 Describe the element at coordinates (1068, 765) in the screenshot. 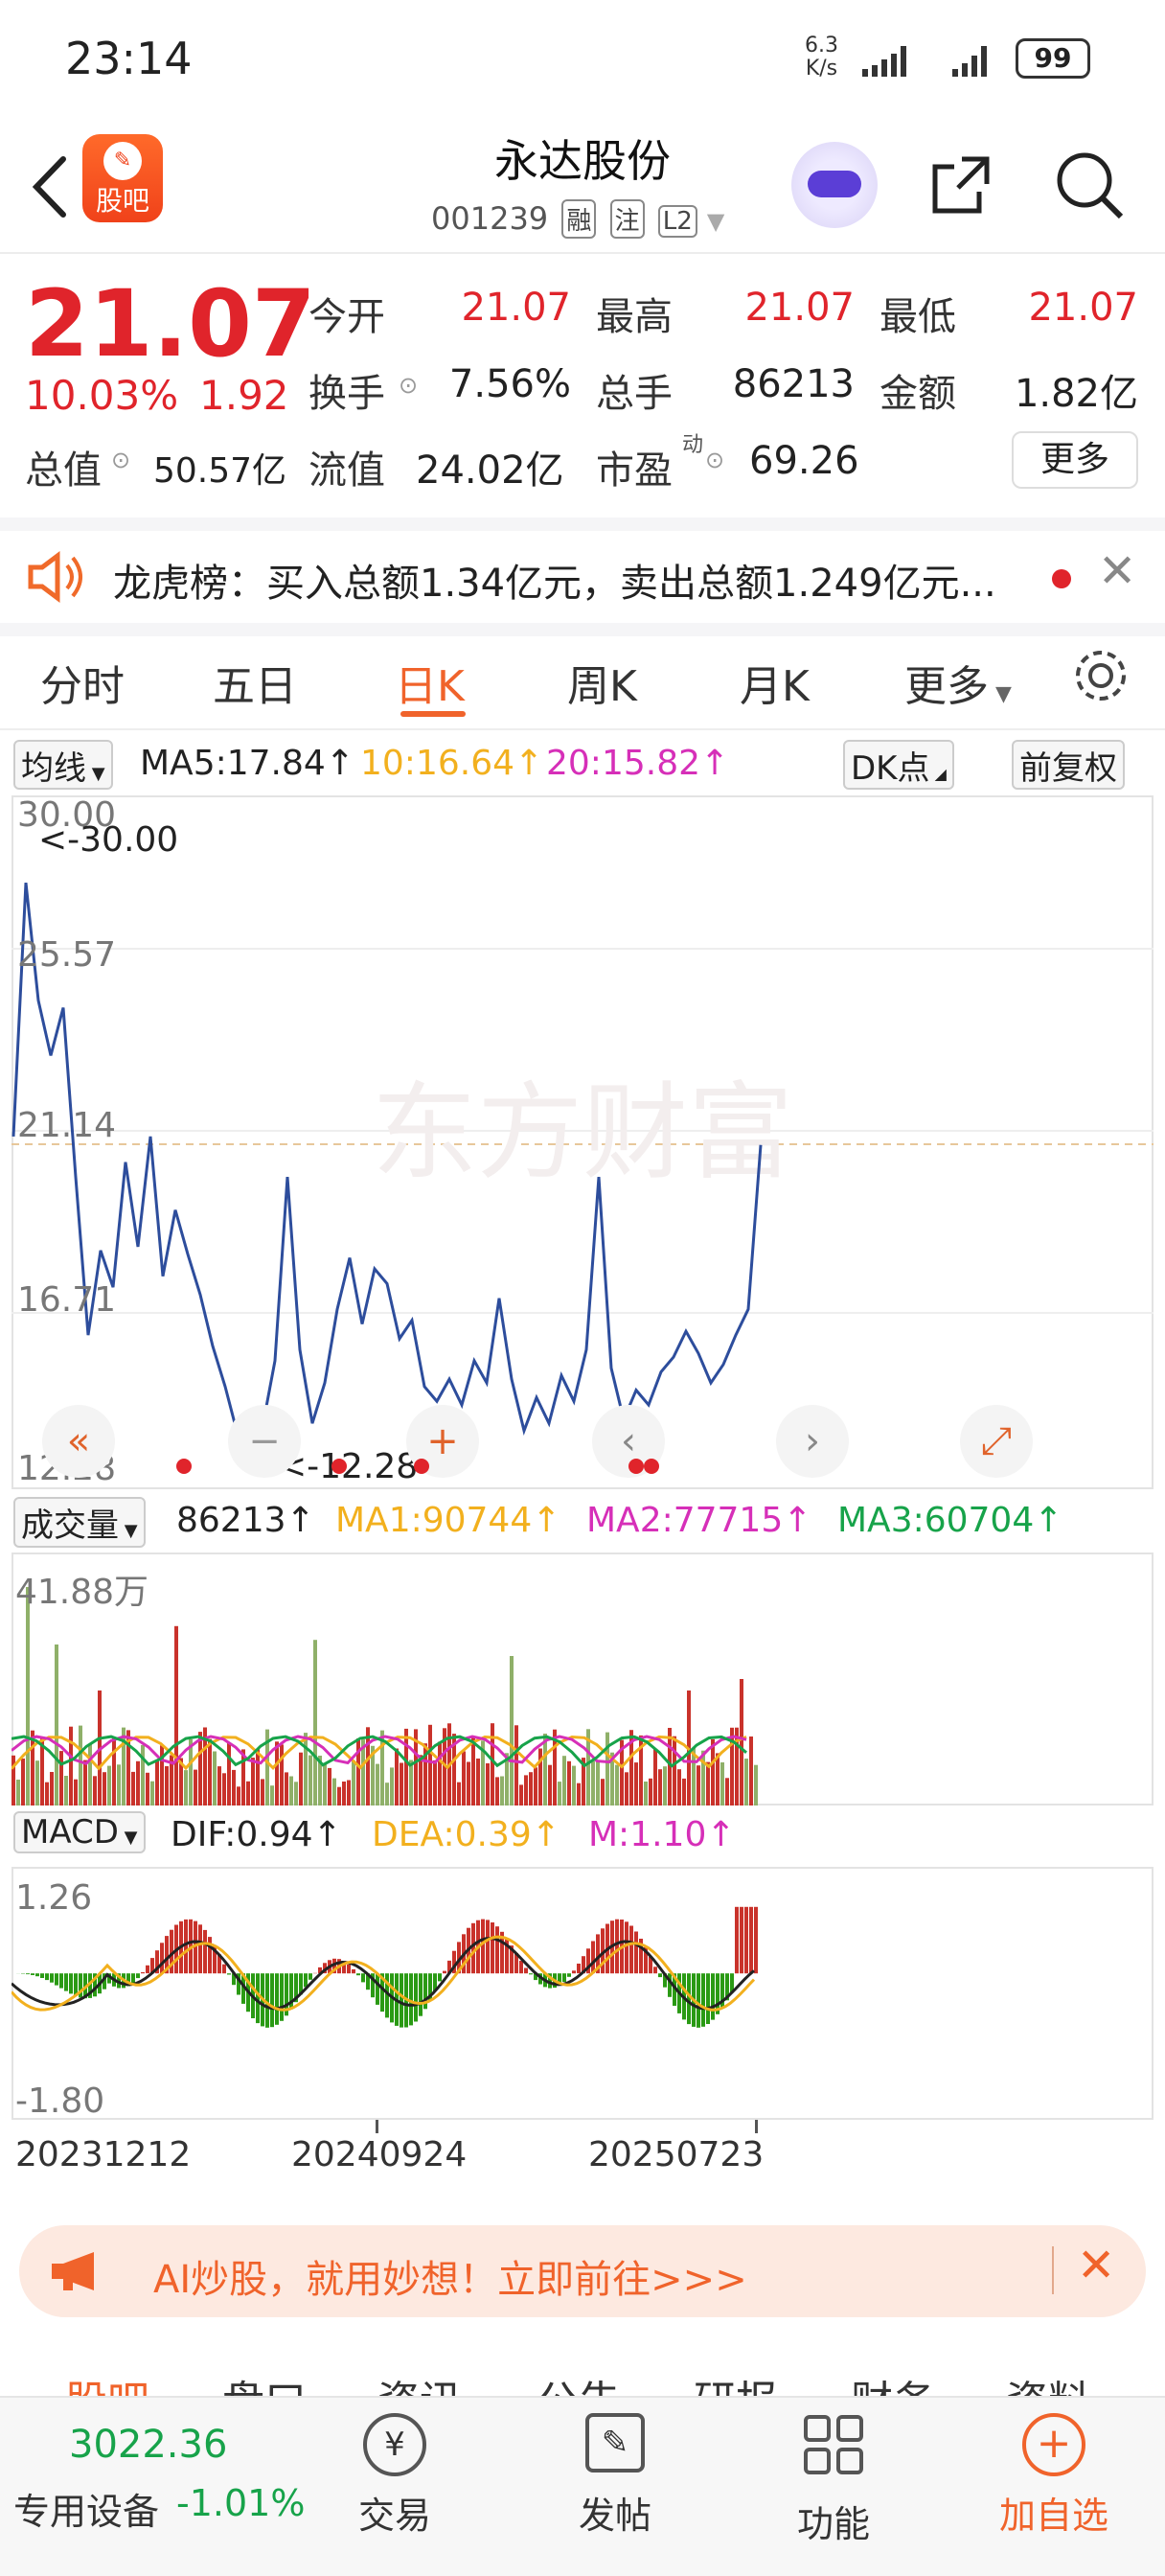

I see `adjust-selector: 前复权` at that location.